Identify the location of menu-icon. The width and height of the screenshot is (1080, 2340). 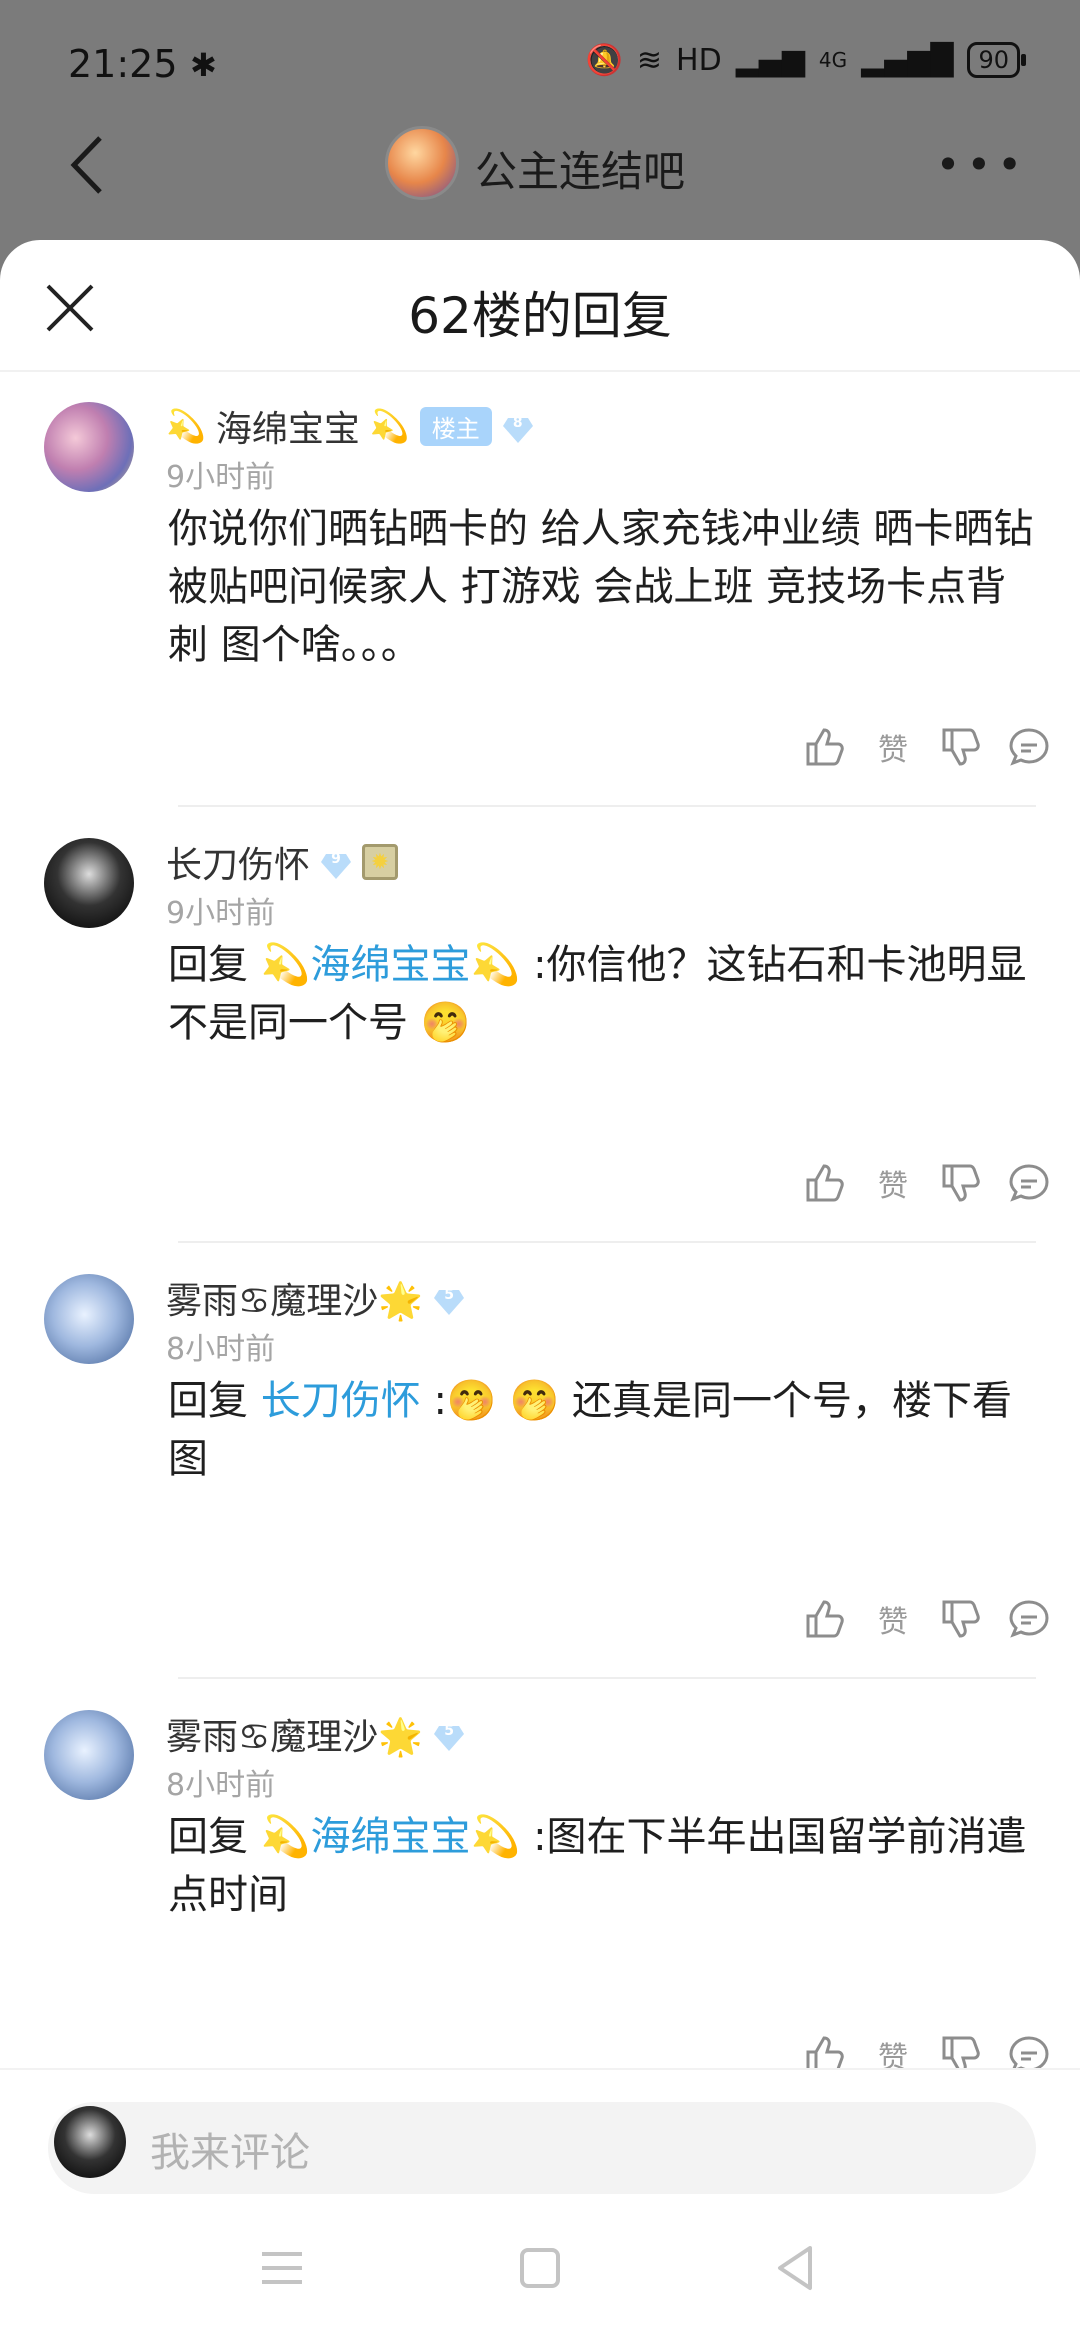
(282, 2268).